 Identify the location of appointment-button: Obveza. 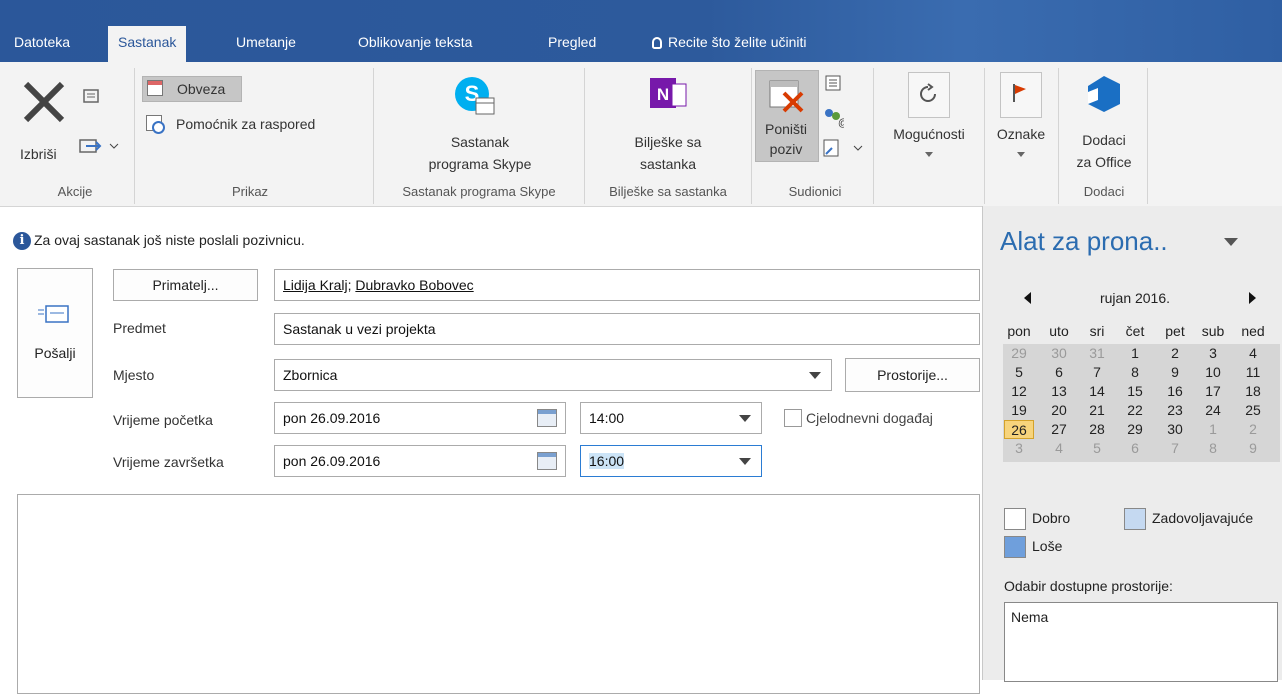
(192, 89).